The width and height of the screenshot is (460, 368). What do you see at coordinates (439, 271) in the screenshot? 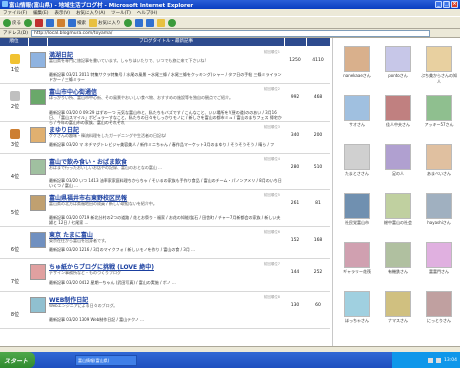
I see `member-name: 富富門さん` at bounding box center [439, 271].